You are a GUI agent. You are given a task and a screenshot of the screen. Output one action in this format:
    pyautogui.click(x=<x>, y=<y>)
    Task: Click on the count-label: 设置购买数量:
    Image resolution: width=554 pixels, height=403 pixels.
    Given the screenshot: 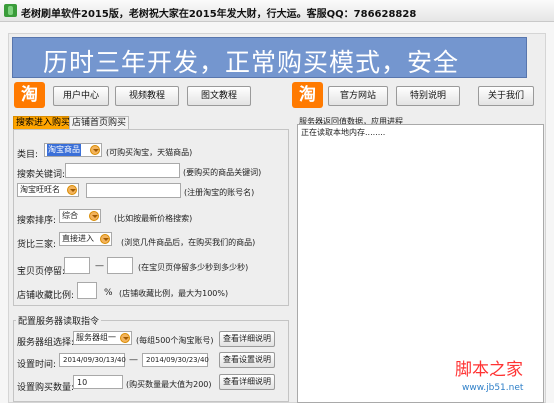 What is the action you would take?
    pyautogui.click(x=46, y=388)
    